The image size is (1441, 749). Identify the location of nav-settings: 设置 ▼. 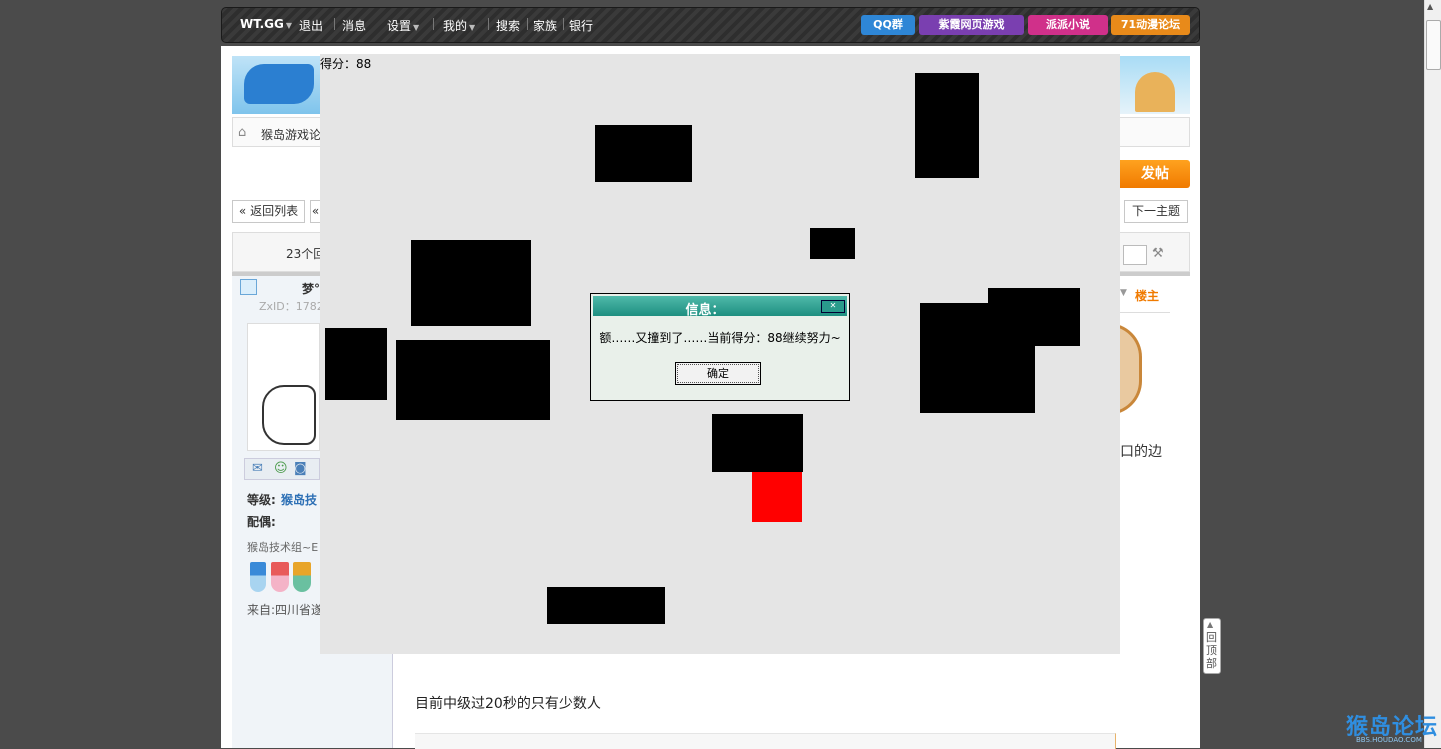
(403, 25).